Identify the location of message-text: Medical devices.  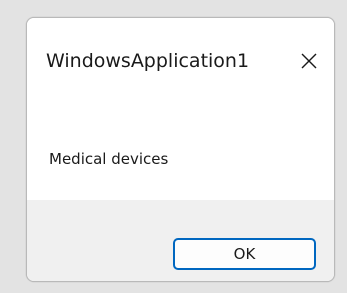
(109, 159).